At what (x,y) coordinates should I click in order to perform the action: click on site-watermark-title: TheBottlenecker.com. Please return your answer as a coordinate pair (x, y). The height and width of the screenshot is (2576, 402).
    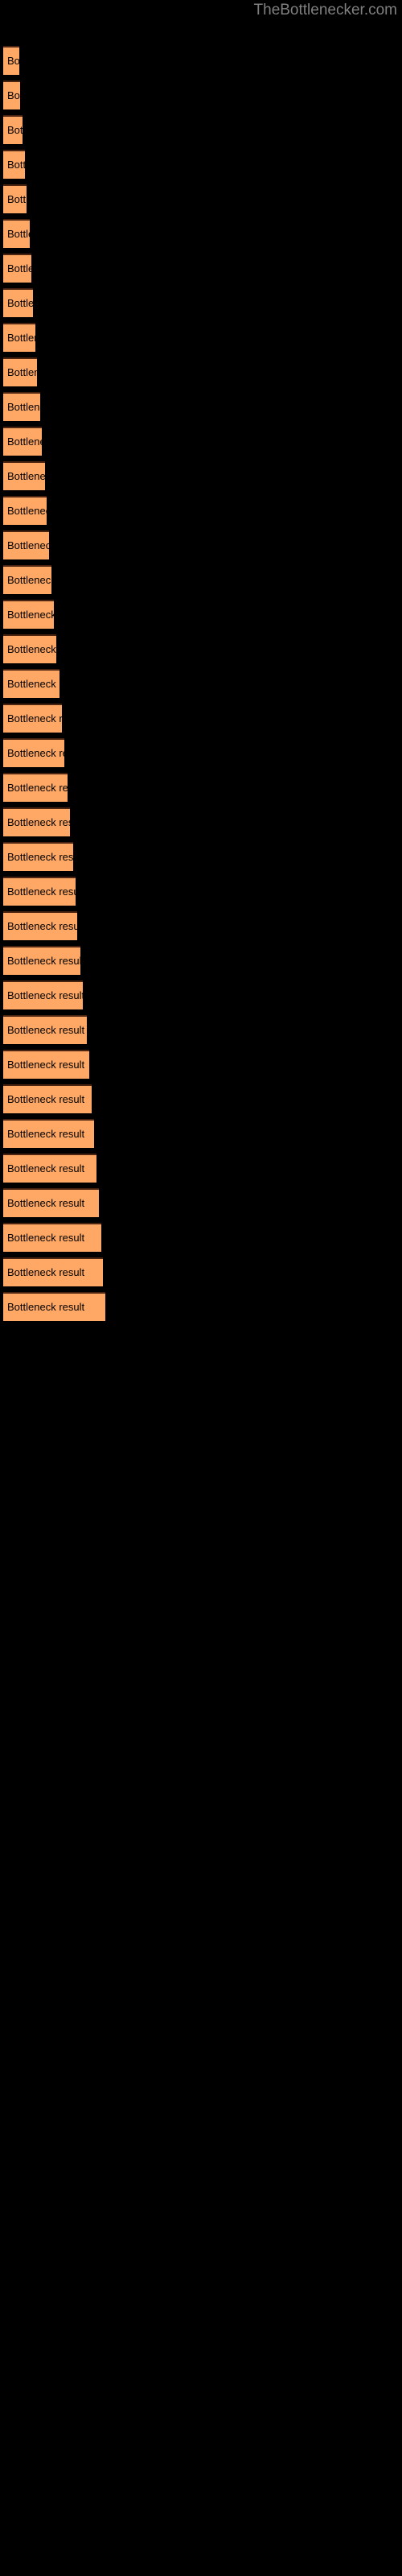
    Looking at the image, I should click on (325, 10).